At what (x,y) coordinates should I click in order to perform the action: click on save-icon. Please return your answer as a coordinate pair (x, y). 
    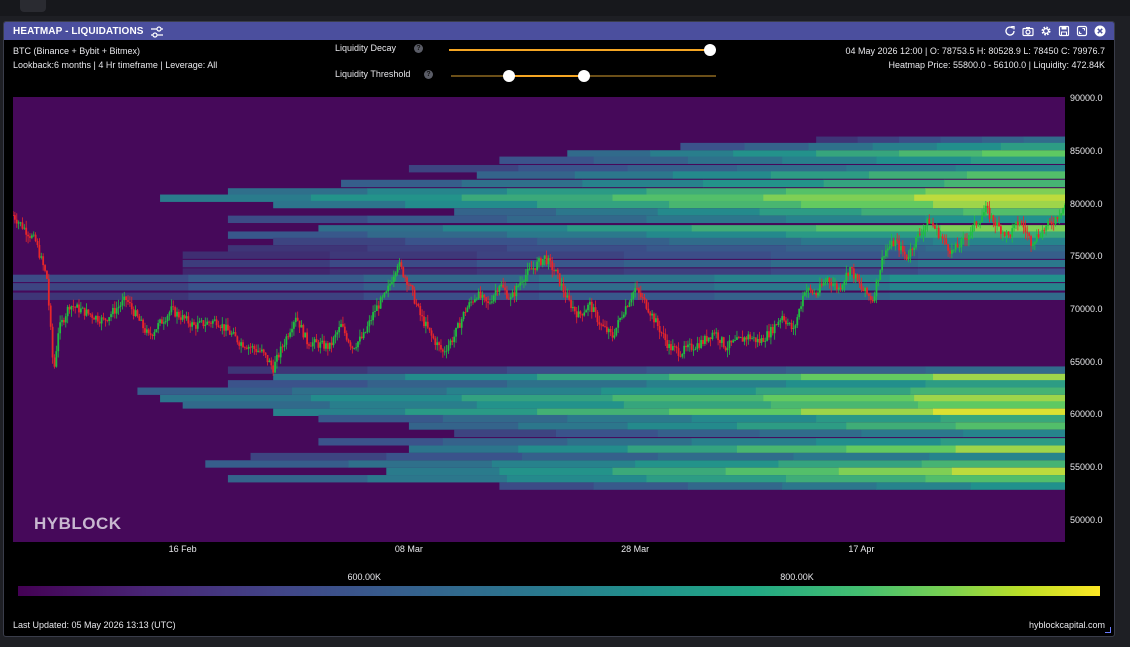
    Looking at the image, I should click on (1063, 30).